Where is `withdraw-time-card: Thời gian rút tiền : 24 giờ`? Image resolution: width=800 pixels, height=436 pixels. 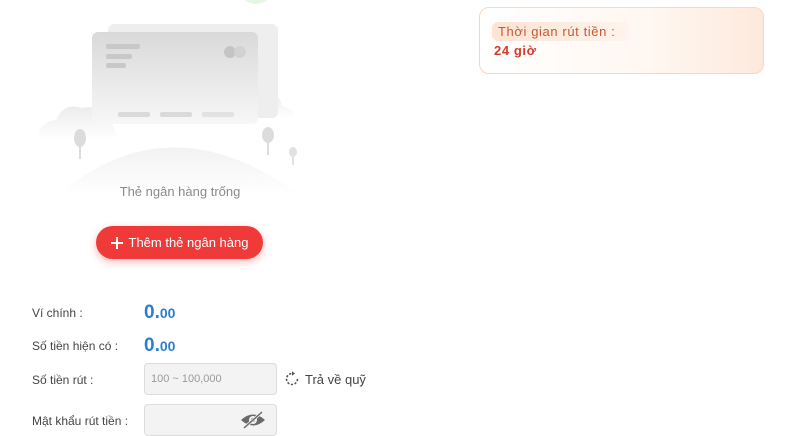
withdraw-time-card: Thời gian rút tiền : 24 giờ is located at coordinates (621, 40).